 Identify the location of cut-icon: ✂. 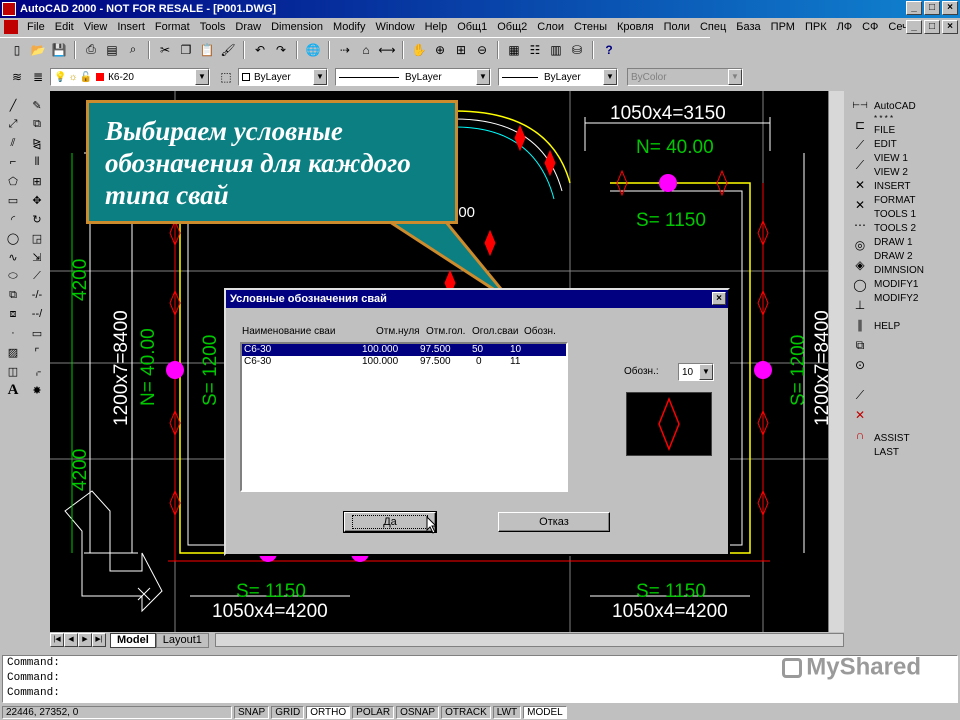
(165, 50).